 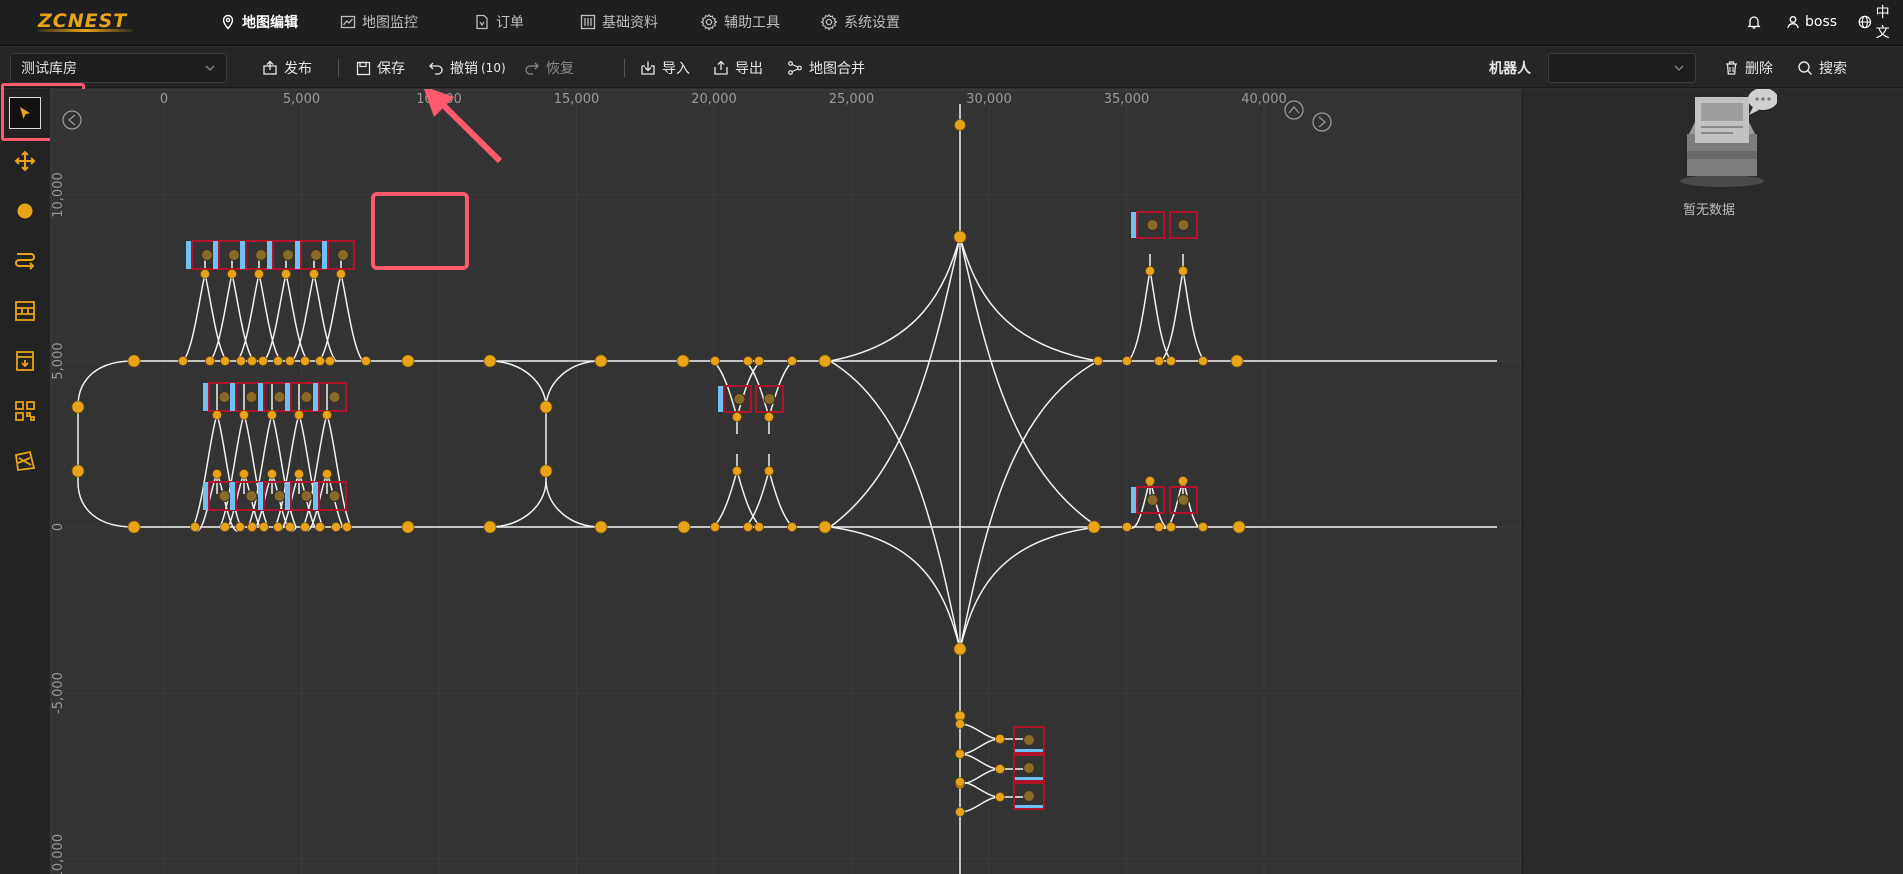 I want to click on warehouse-select: 测试库房, so click(x=118, y=68).